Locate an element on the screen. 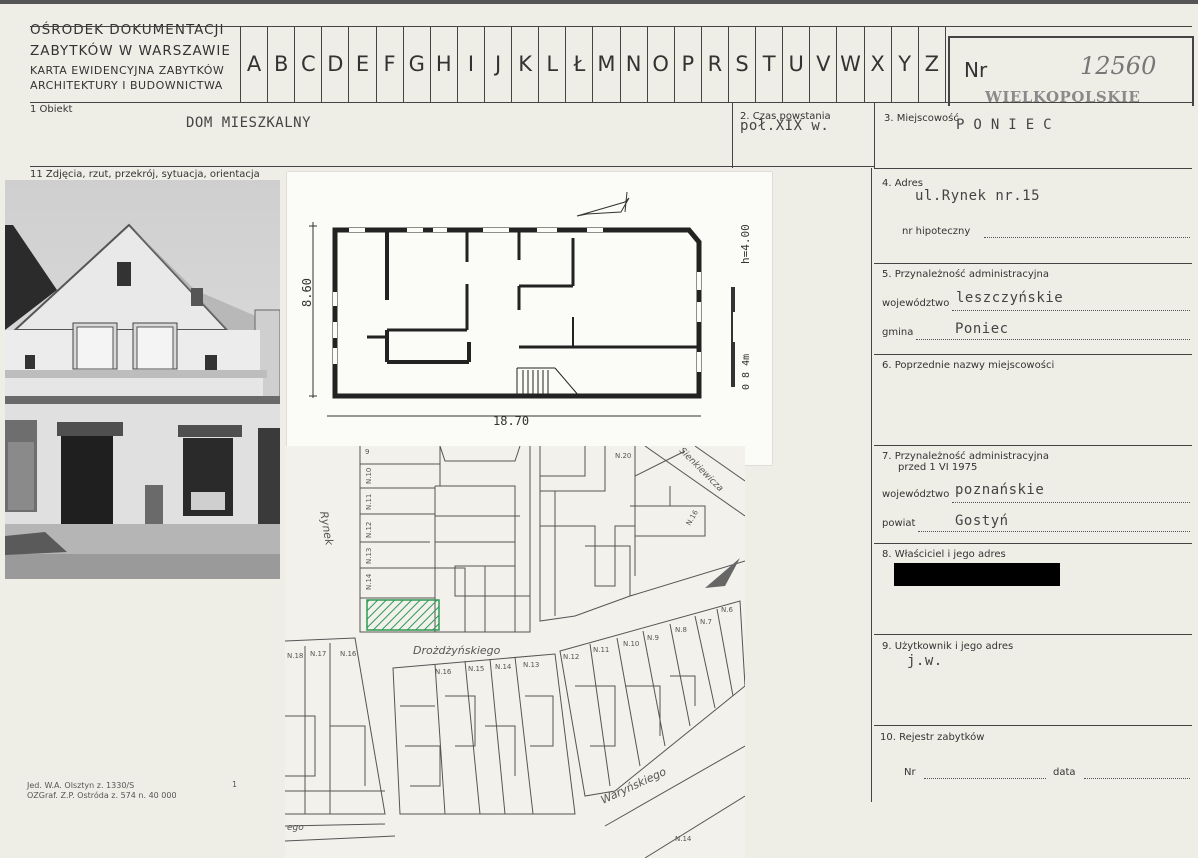  rejestr-nr-label: Nr is located at coordinates (910, 772).